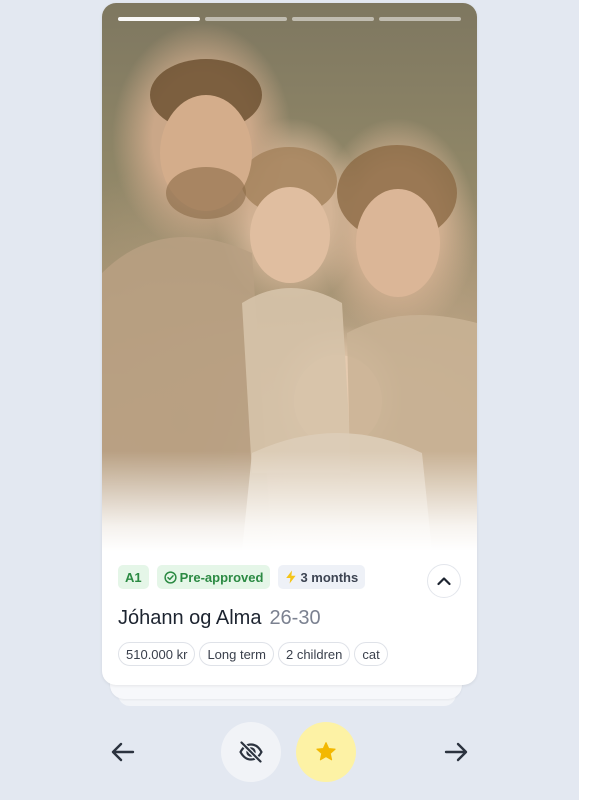 This screenshot has width=600, height=800. I want to click on arrow-right-icon, so click(456, 752).